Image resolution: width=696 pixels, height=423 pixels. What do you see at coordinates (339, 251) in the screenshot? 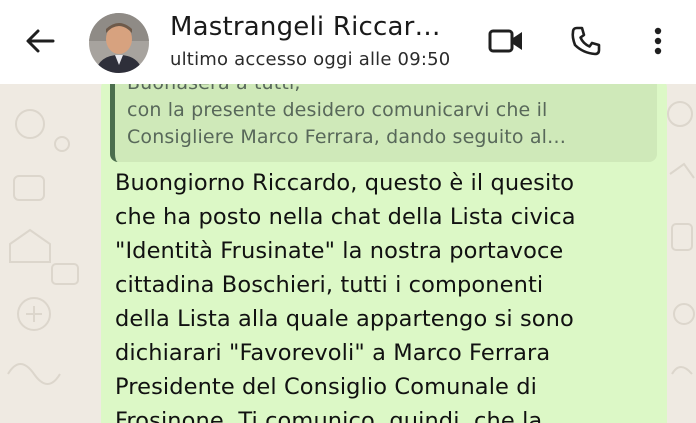
I see `message-line: "Identità Frusinate" la nostra portavoce` at bounding box center [339, 251].